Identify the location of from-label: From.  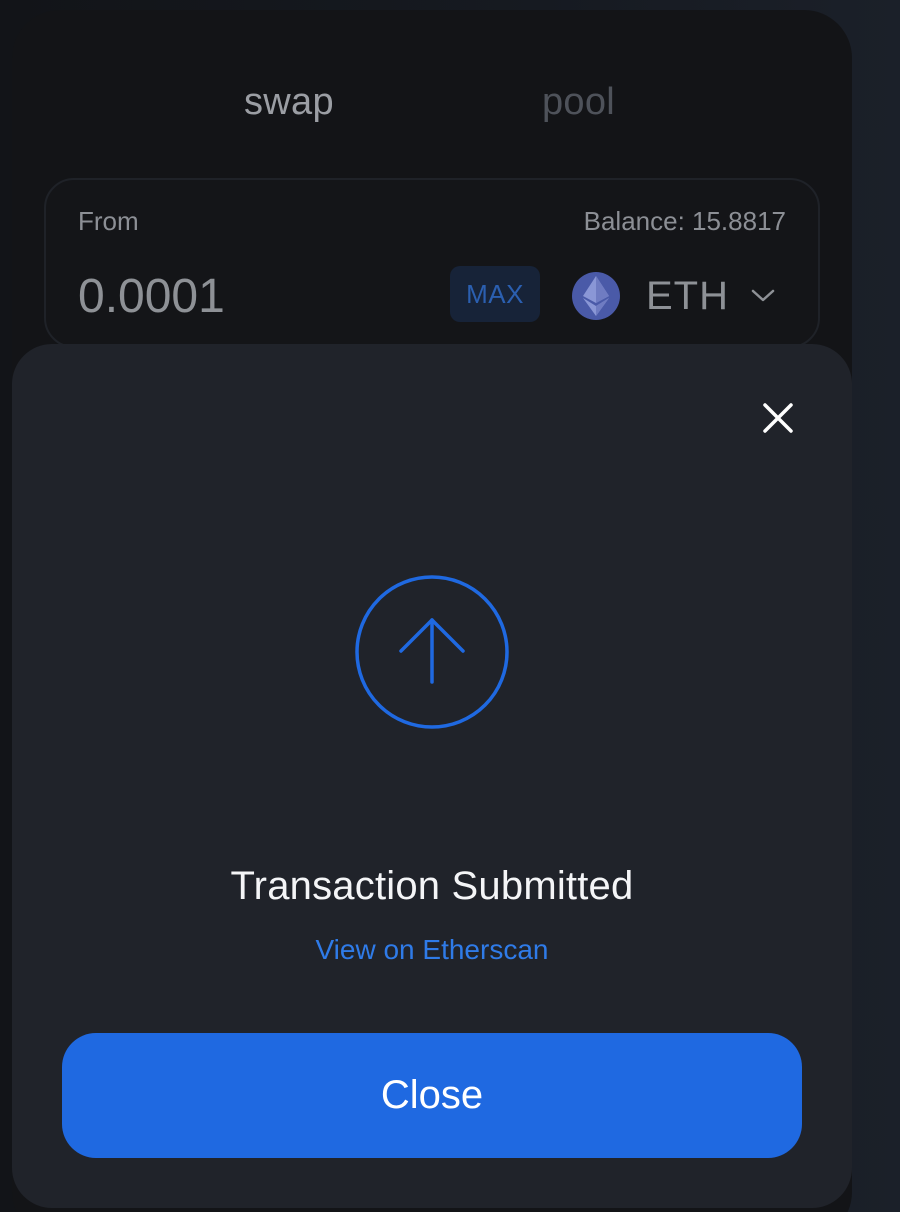
(108, 221).